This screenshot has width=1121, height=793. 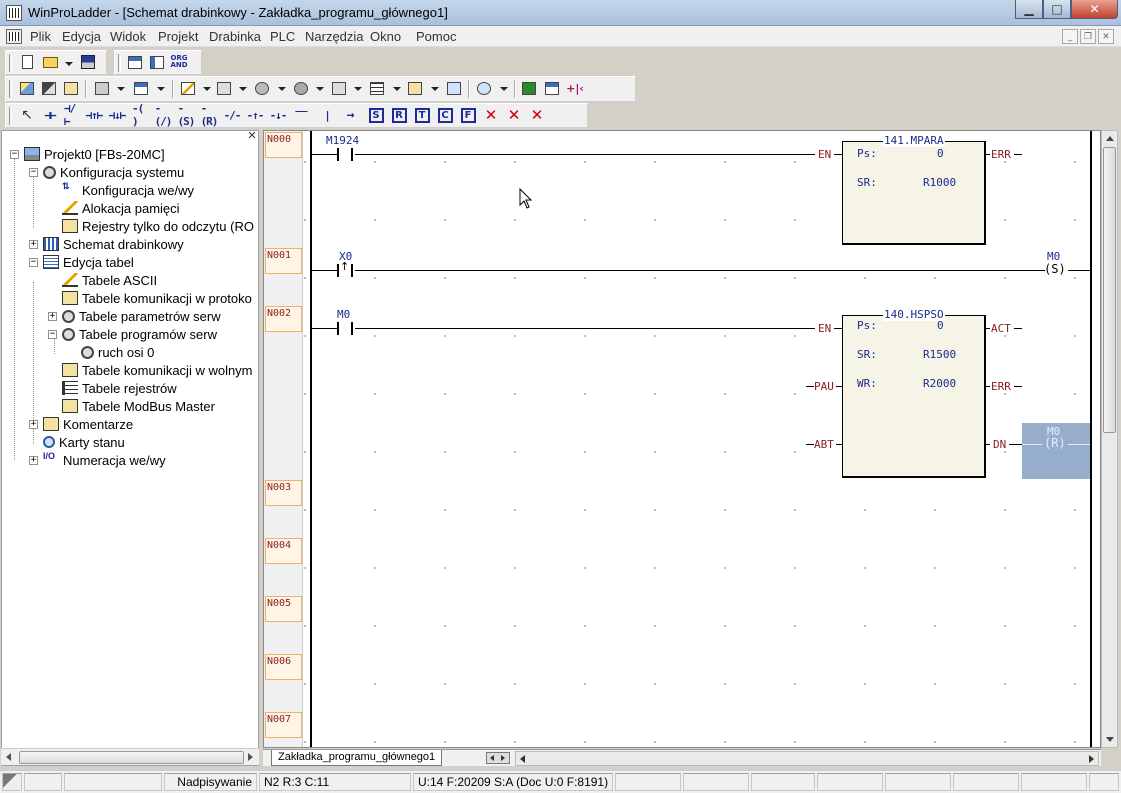 What do you see at coordinates (345, 268) in the screenshot?
I see `contact-rising-edge` at bounding box center [345, 268].